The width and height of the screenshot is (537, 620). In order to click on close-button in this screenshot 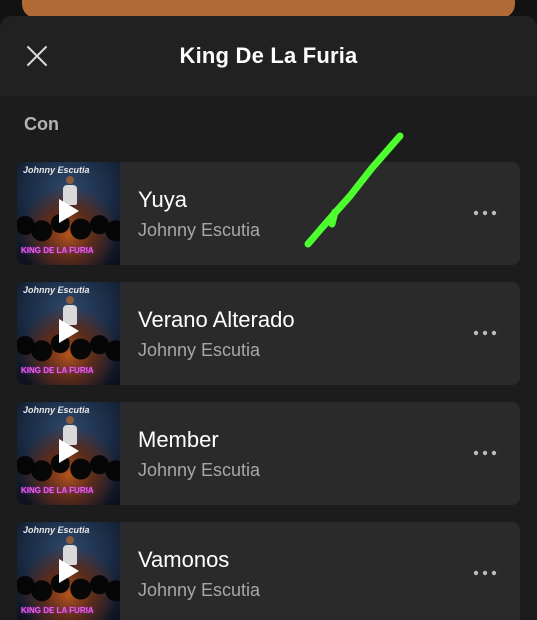, I will do `click(37, 56)`.